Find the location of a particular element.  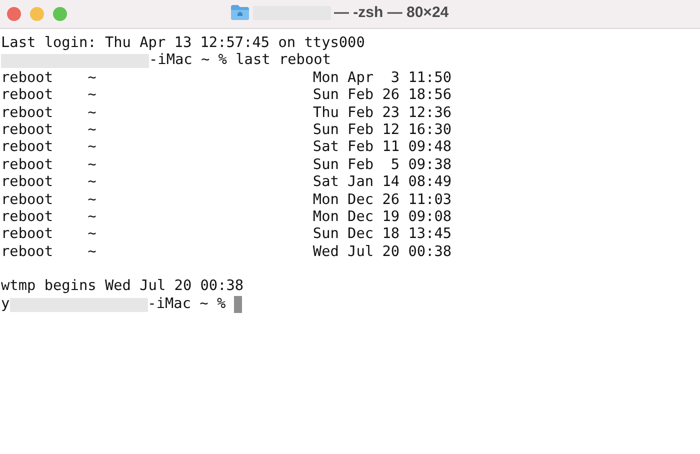

prompt-line: -iMac ~ % last reboot is located at coordinates (240, 61).